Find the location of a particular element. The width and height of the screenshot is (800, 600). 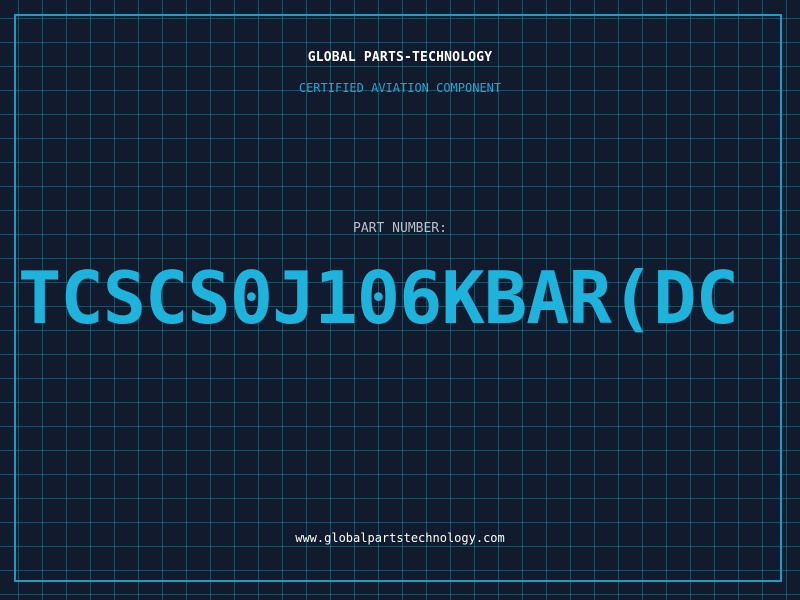

brand-title: GLOBAL PARTS-TECHNOLOGY is located at coordinates (400, 57).